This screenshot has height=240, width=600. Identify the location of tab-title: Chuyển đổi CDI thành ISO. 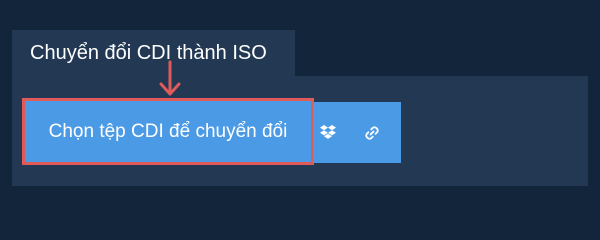
(148, 53).